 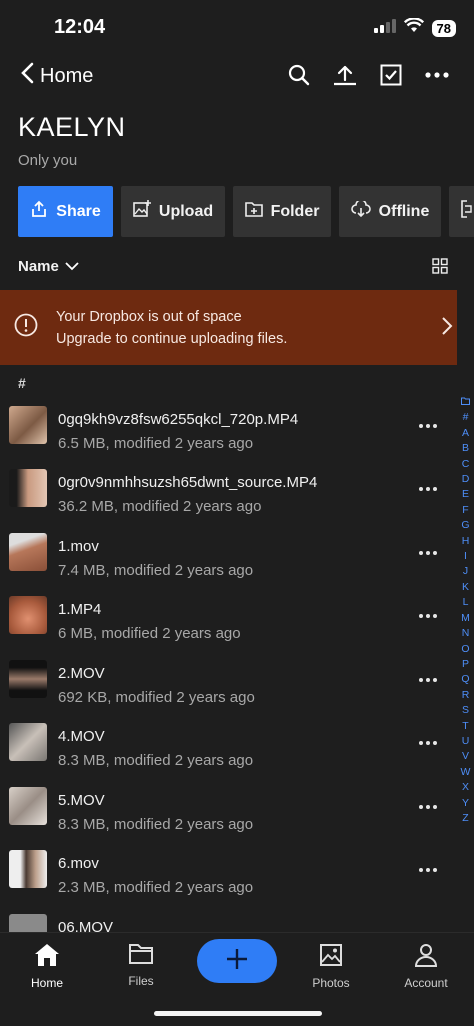 What do you see at coordinates (27, 76) in the screenshot?
I see `chevron-left-icon` at bounding box center [27, 76].